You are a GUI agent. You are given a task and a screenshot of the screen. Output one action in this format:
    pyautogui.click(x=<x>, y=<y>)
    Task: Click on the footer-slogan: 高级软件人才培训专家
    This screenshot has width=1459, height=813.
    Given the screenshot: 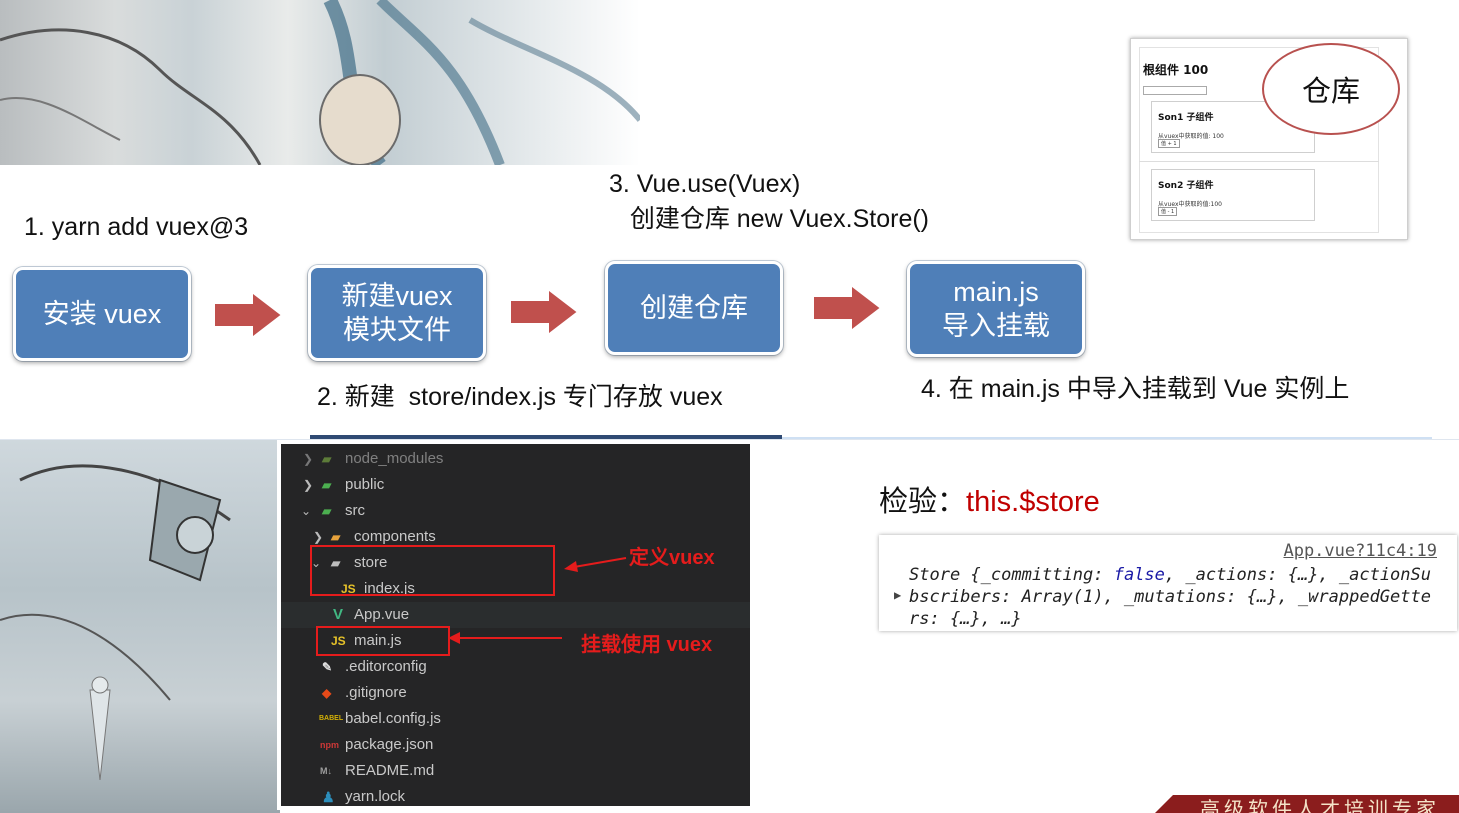 What is the action you would take?
    pyautogui.click(x=1320, y=805)
    